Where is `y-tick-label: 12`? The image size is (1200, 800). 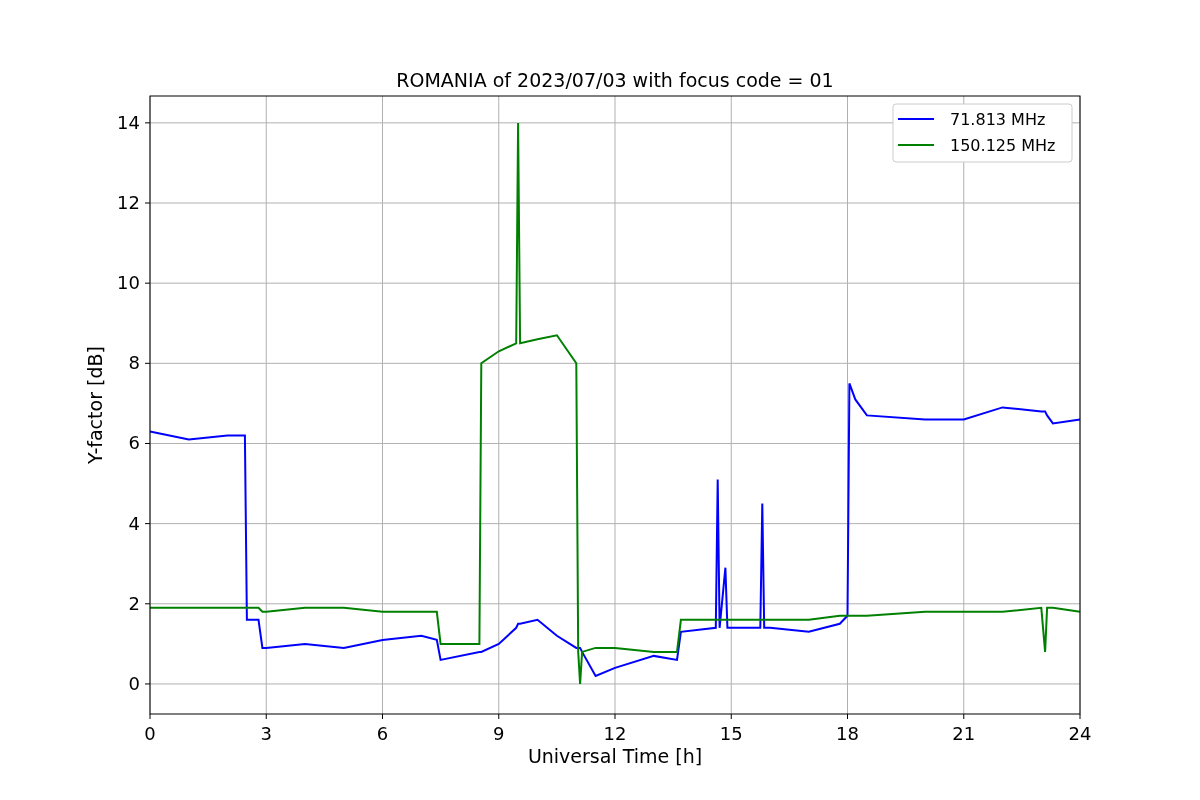 y-tick-label: 12 is located at coordinates (128, 202).